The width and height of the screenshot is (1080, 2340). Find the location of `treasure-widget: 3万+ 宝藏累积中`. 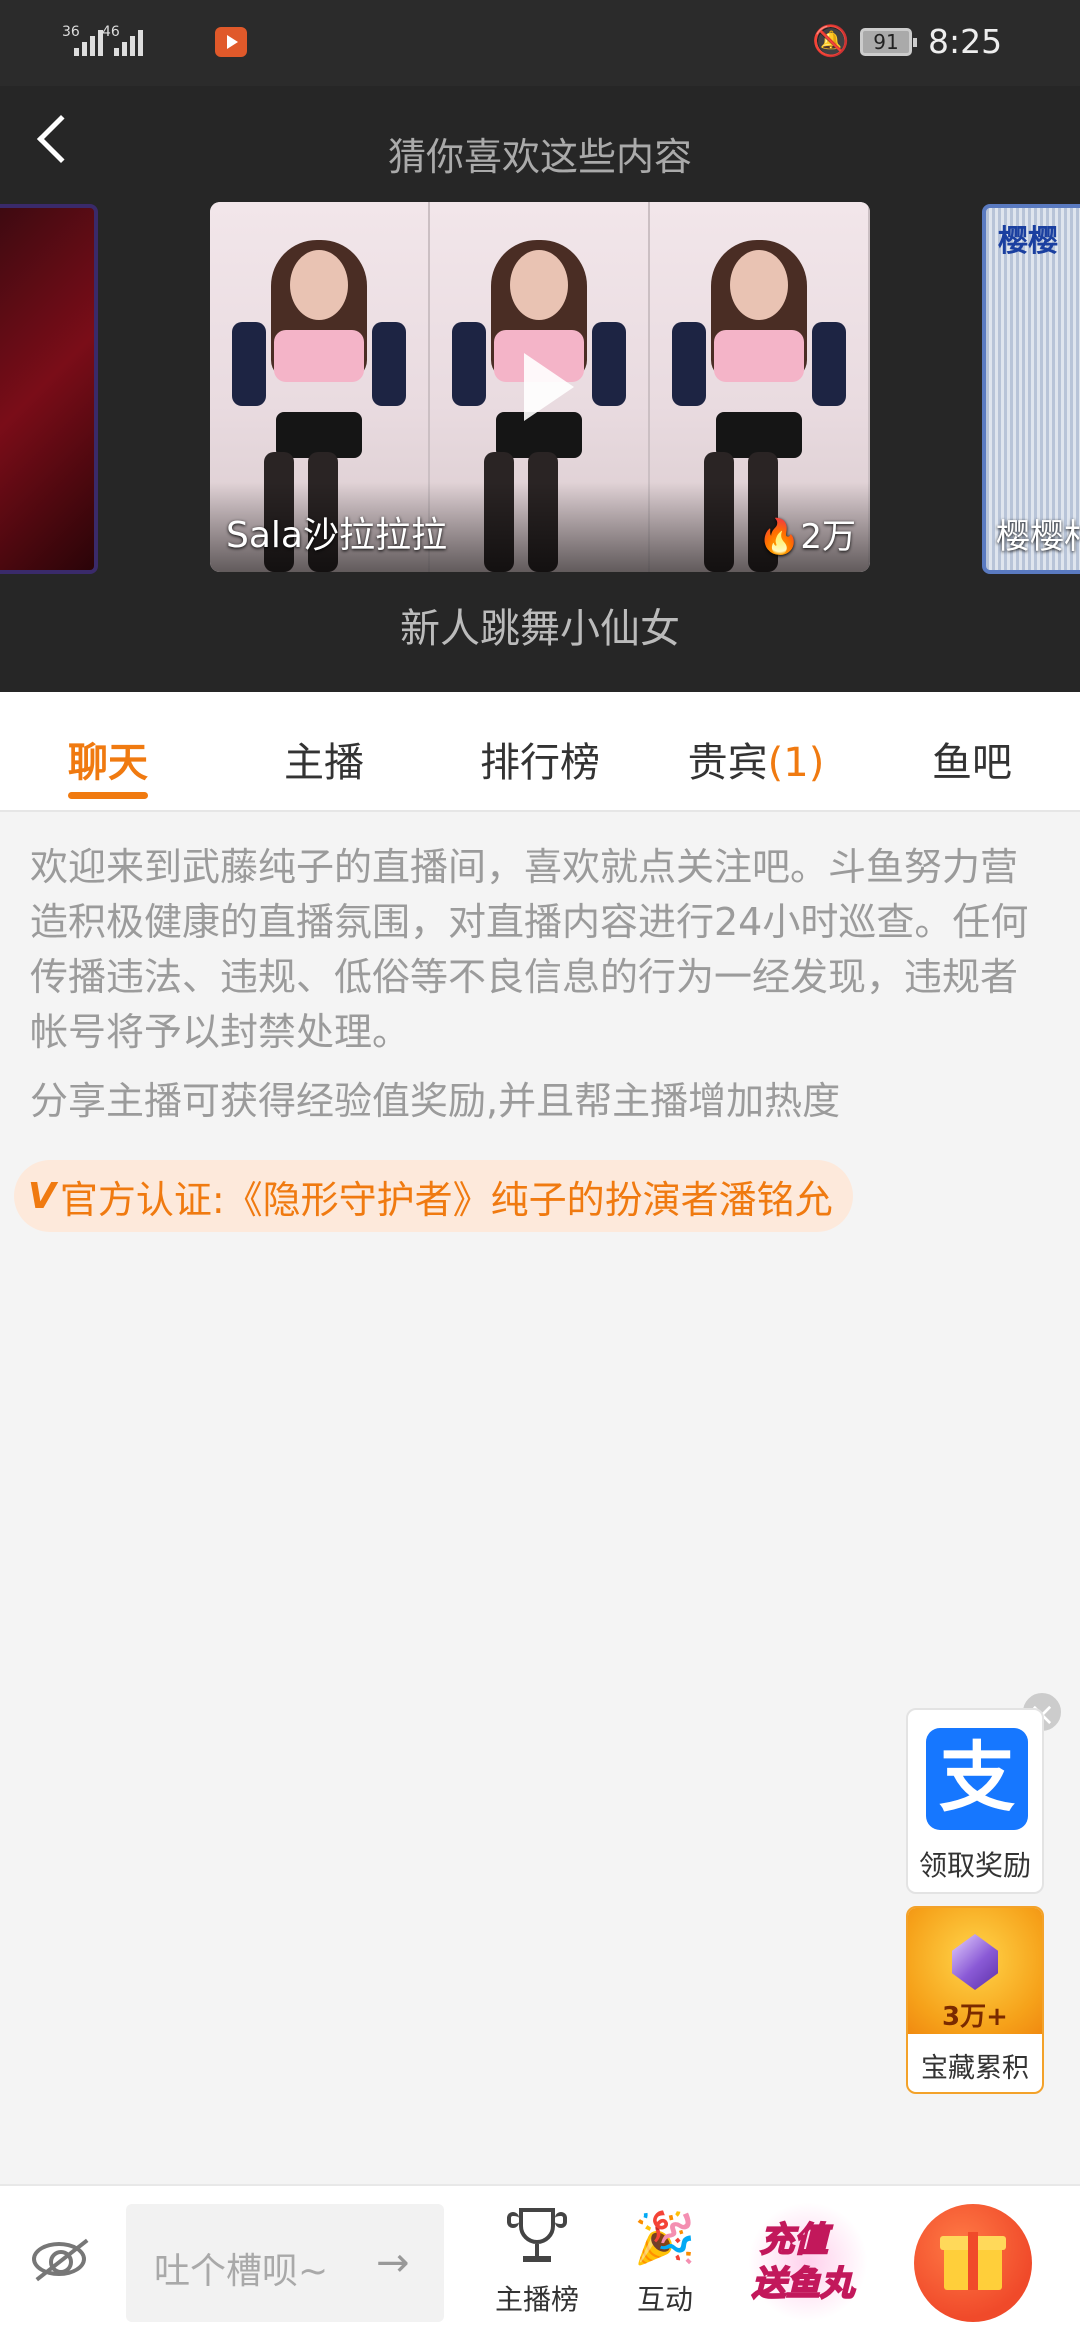

treasure-widget: 3万+ 宝藏累积中 is located at coordinates (975, 2000).